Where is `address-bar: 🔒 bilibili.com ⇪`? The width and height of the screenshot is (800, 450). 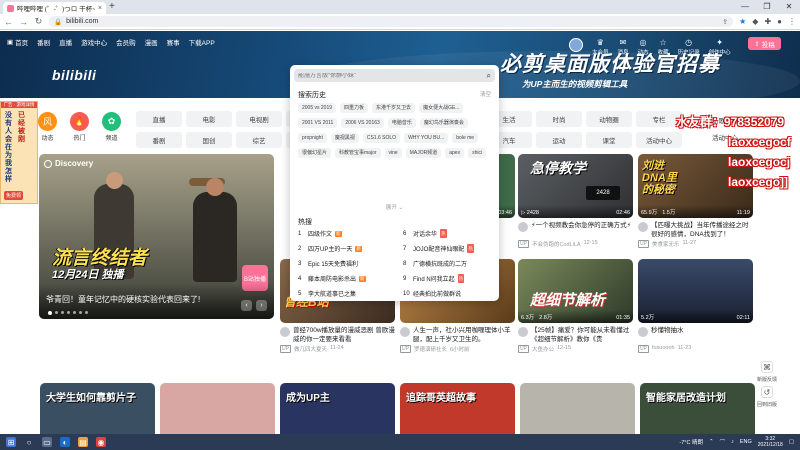 address-bar: 🔒 bilibili.com ⇪ is located at coordinates (391, 21).